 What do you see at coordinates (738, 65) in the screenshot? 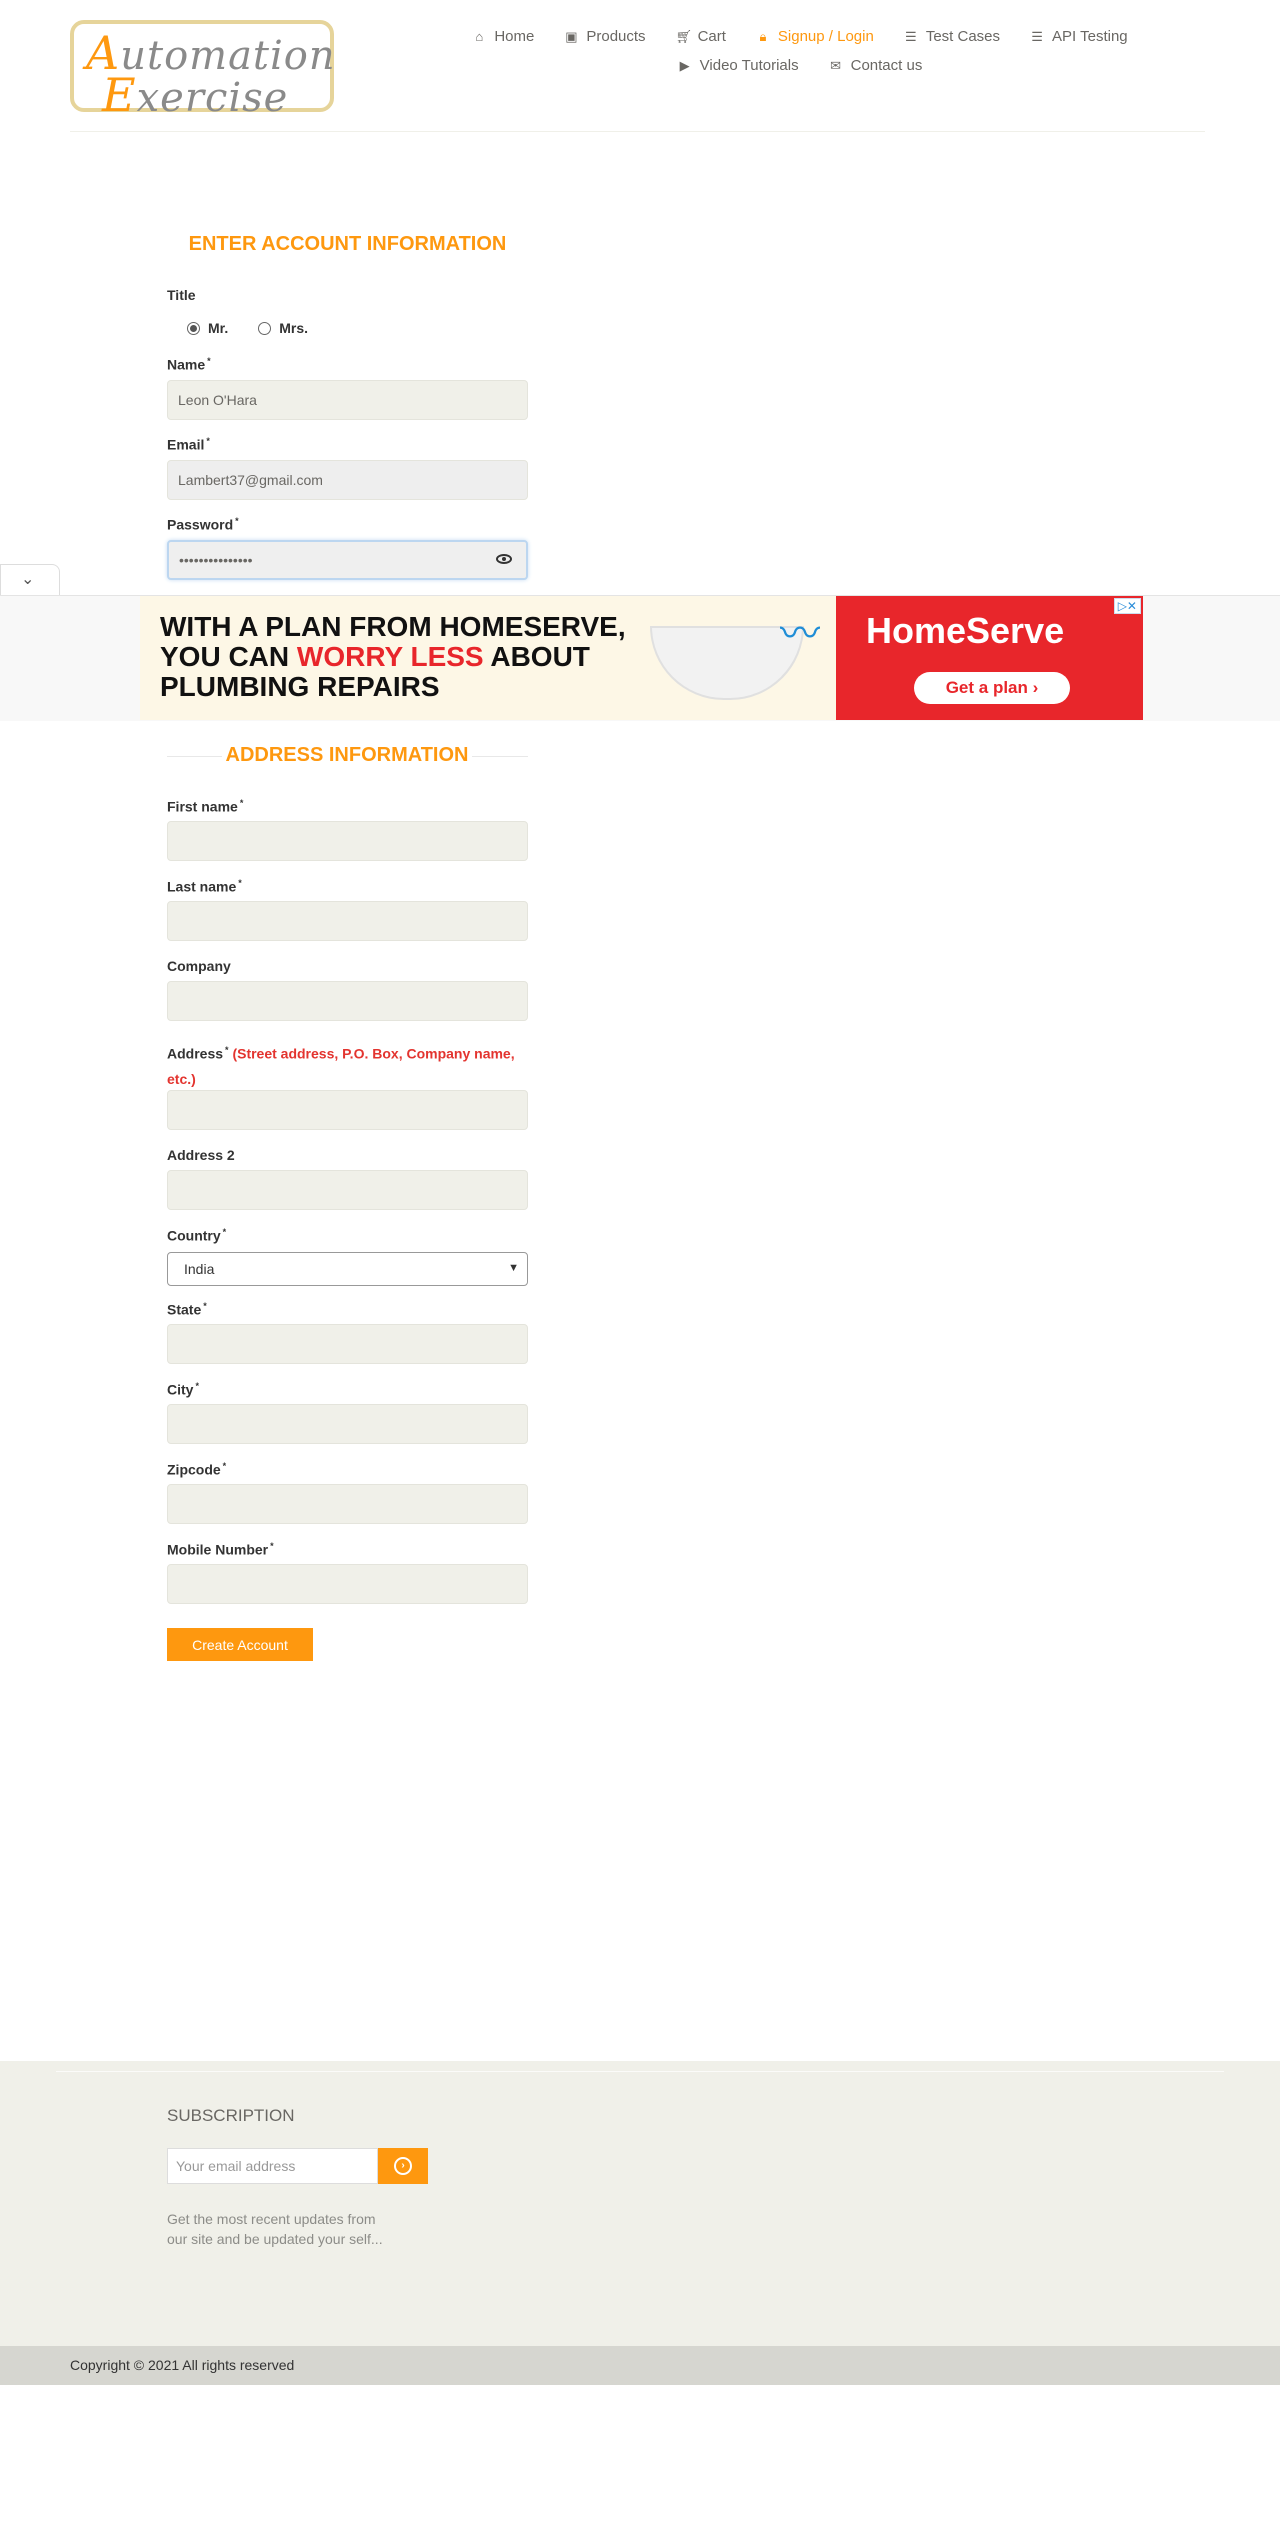
I see `nav-video-tutorials: ▶ Video Tutorials` at bounding box center [738, 65].